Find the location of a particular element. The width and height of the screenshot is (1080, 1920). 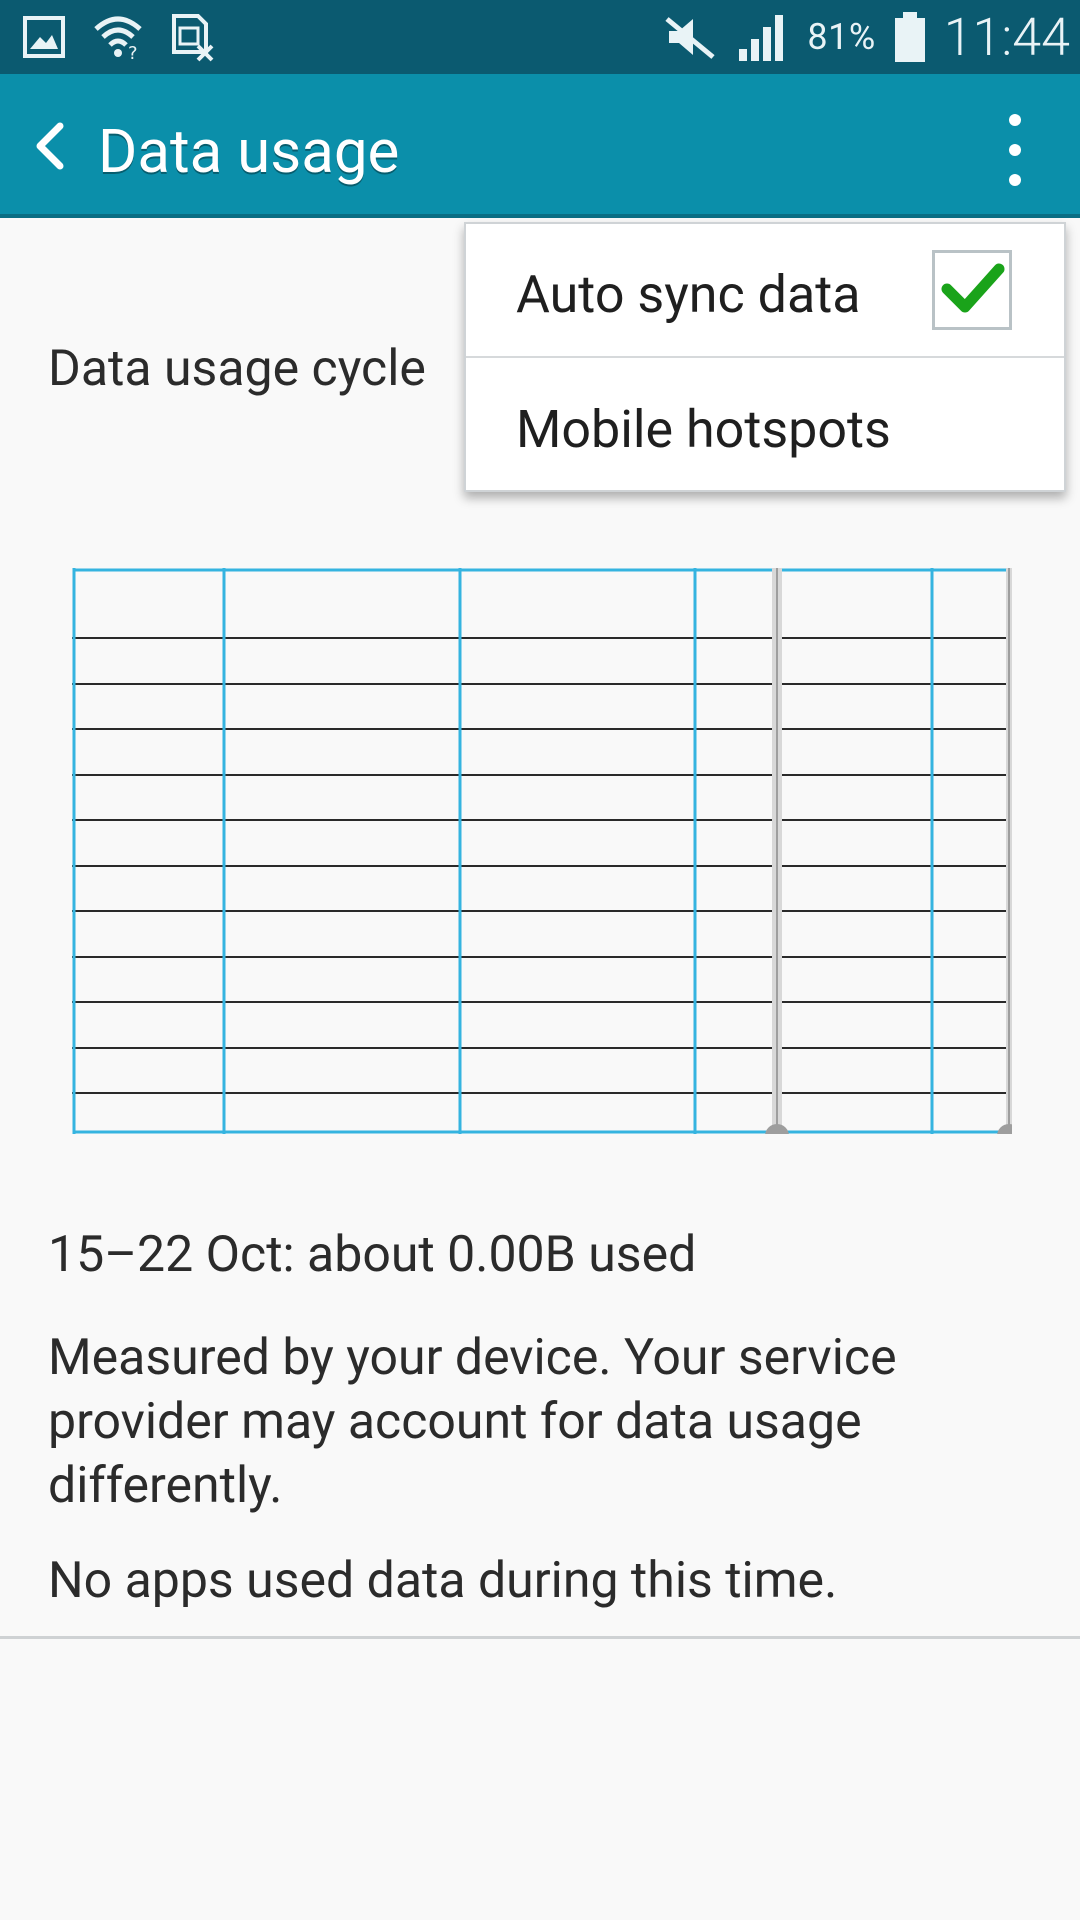

battery-percent: 81% is located at coordinates (841, 37).